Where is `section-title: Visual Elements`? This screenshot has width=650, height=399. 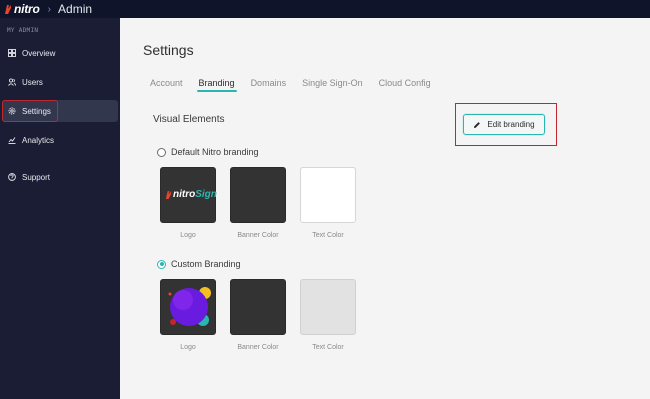
section-title: Visual Elements is located at coordinates (189, 119).